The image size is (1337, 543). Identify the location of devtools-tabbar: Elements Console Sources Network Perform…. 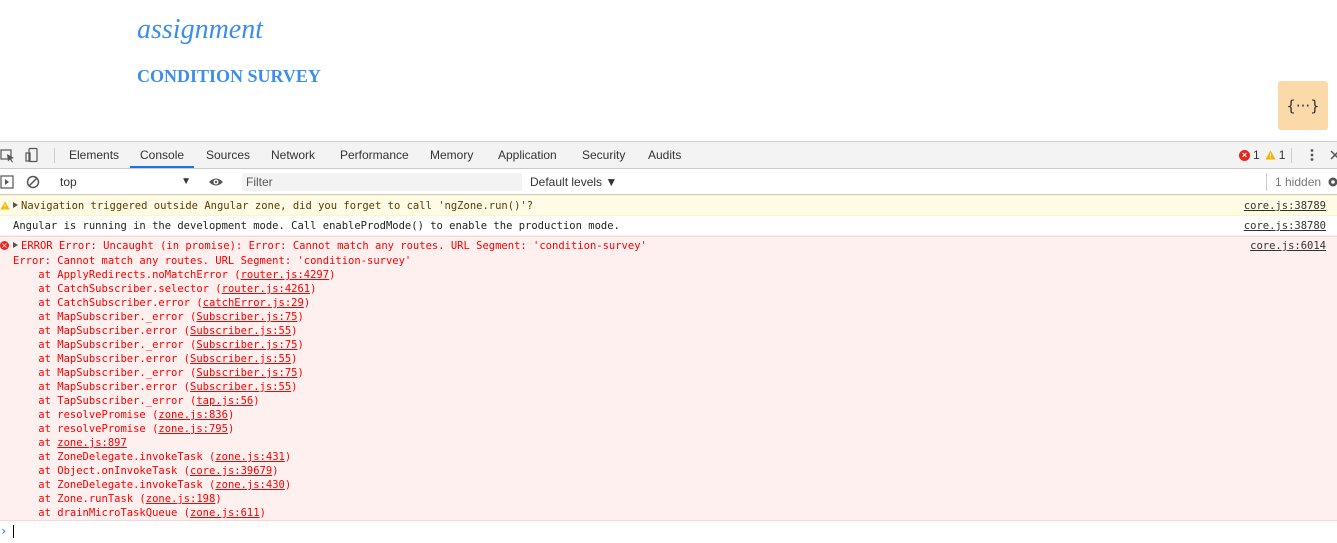
(668, 155).